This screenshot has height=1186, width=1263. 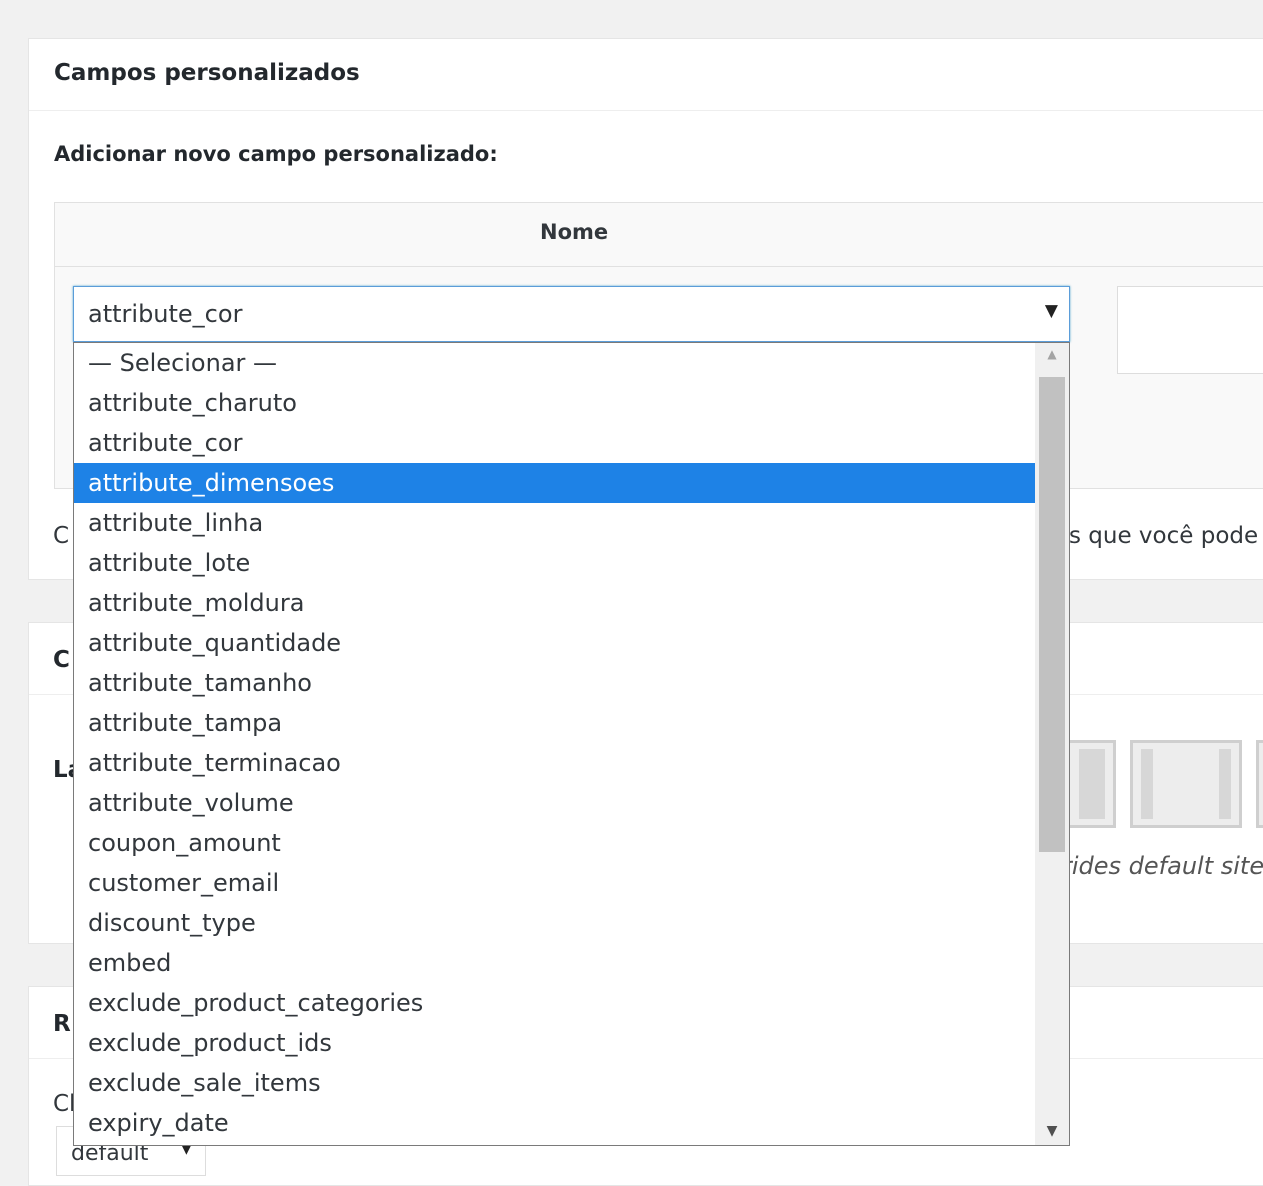 What do you see at coordinates (554, 683) in the screenshot?
I see `option-attribute-tamanho: attribute_tamanho` at bounding box center [554, 683].